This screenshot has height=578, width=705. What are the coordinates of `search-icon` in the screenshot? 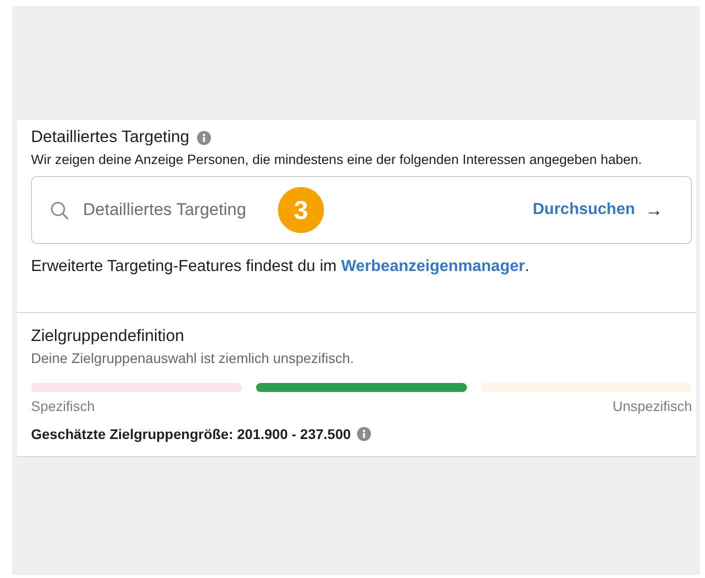 It's located at (59, 210).